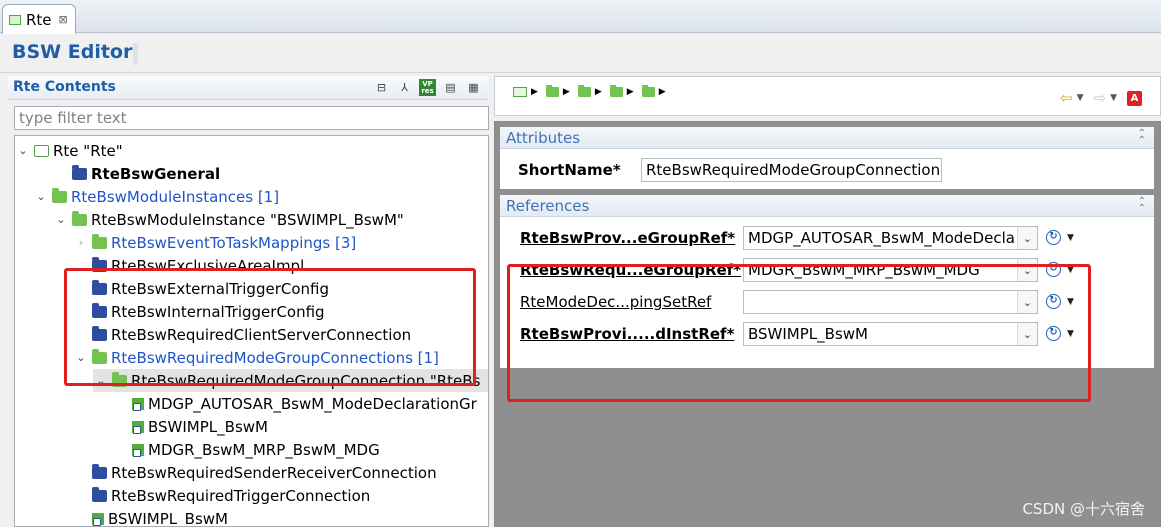 Image resolution: width=1161 pixels, height=527 pixels. Describe the element at coordinates (1134, 98) in the screenshot. I see `autosar-icon: A` at that location.